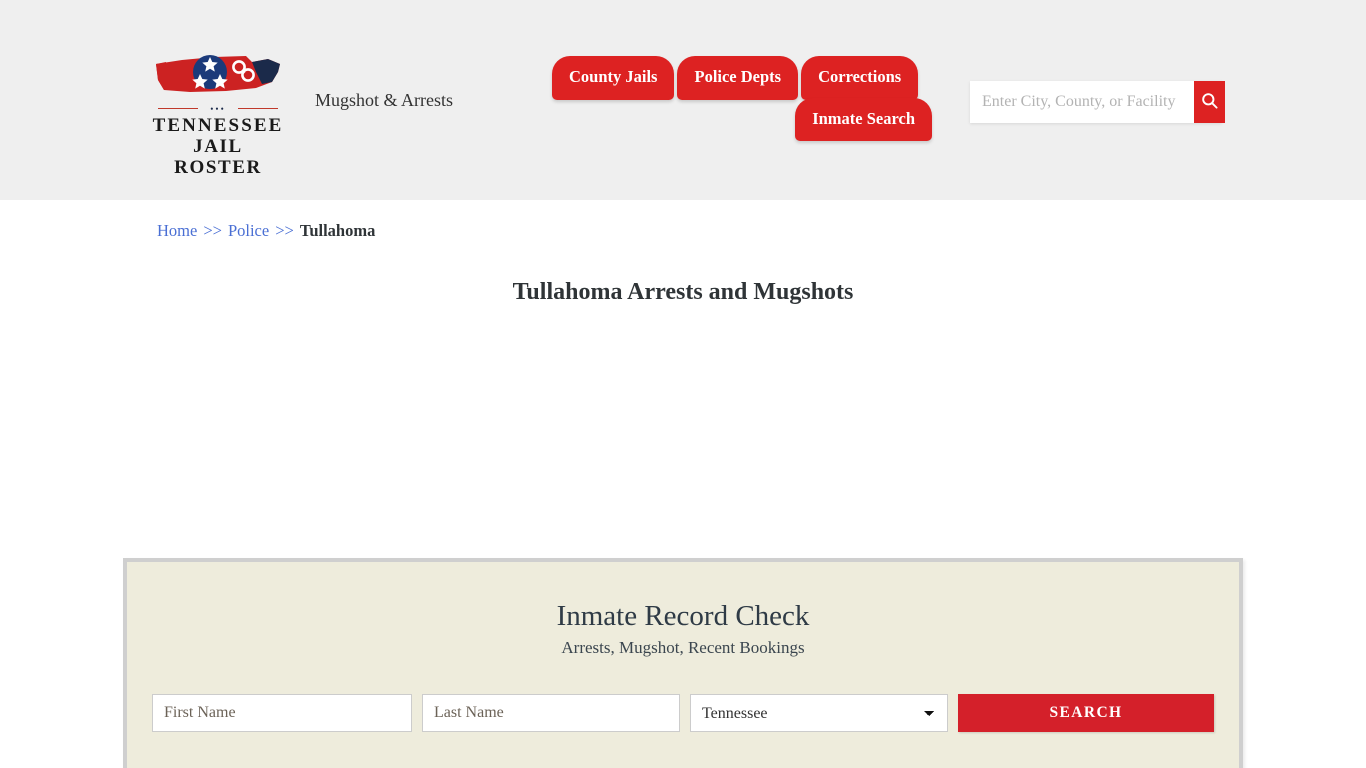 The width and height of the screenshot is (1366, 768). I want to click on card-title: Inmate Record Check, so click(683, 616).